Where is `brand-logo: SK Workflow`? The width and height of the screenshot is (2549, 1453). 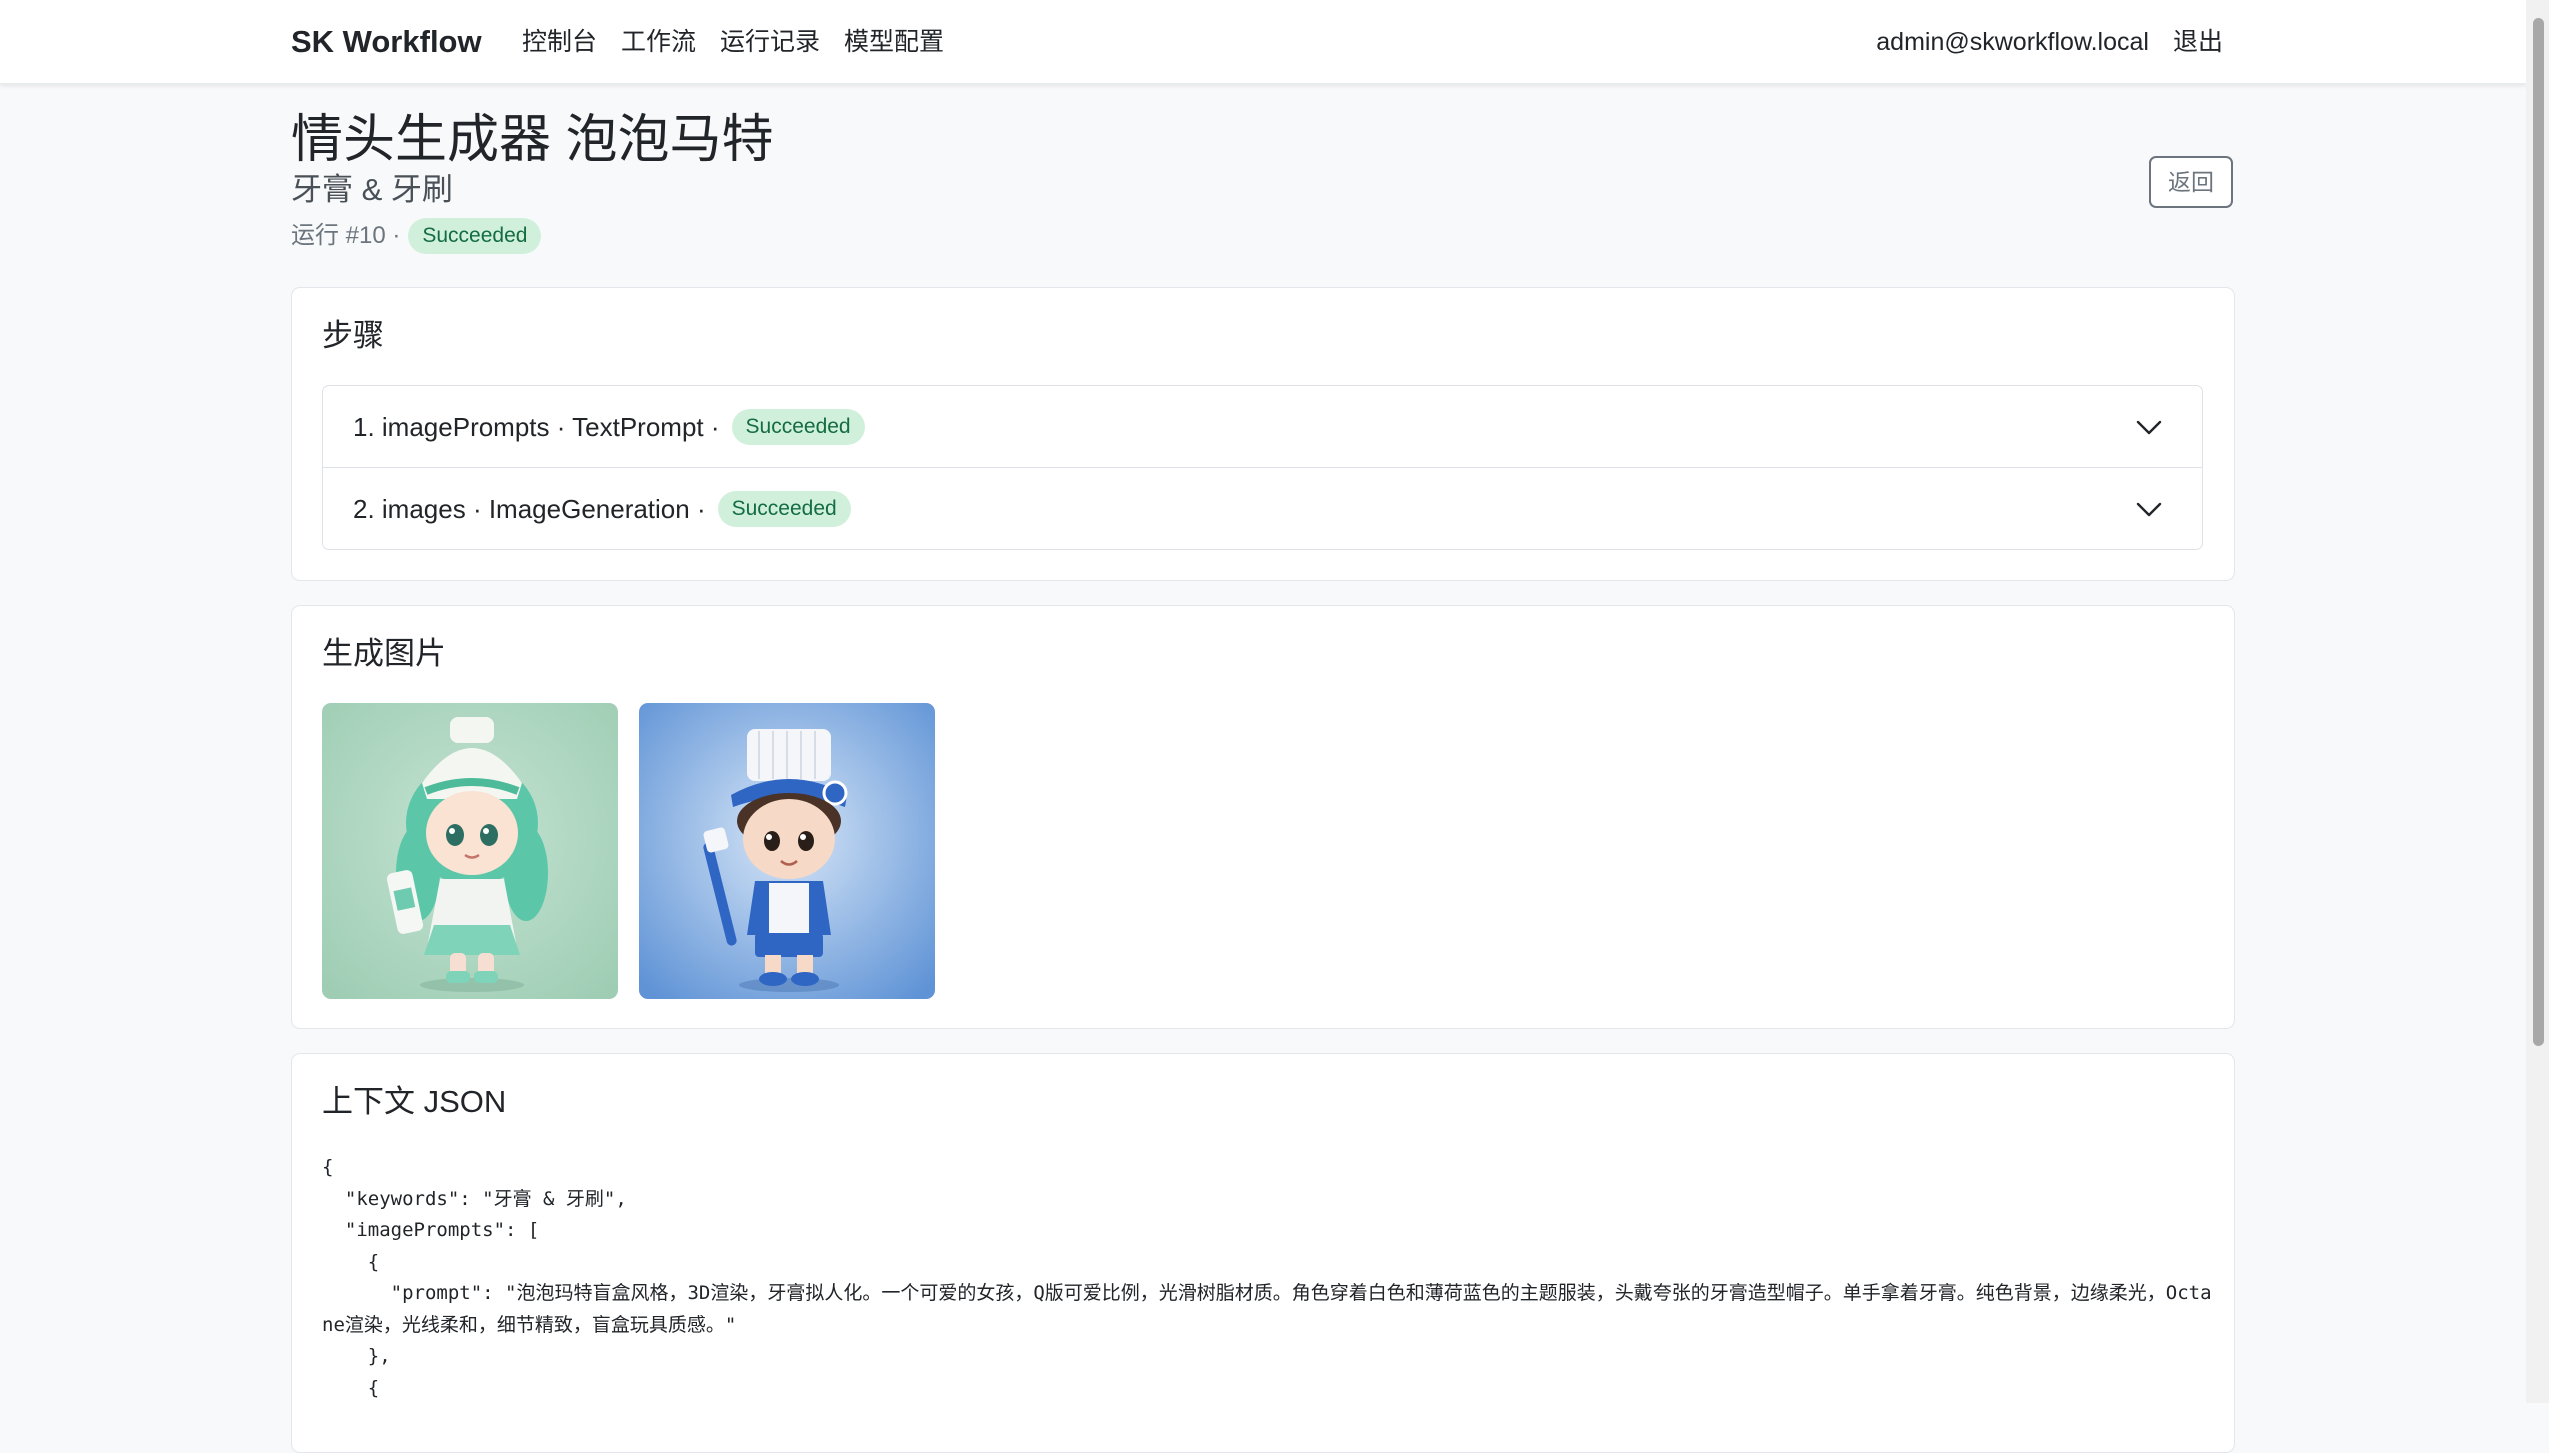
brand-logo: SK Workflow is located at coordinates (386, 42).